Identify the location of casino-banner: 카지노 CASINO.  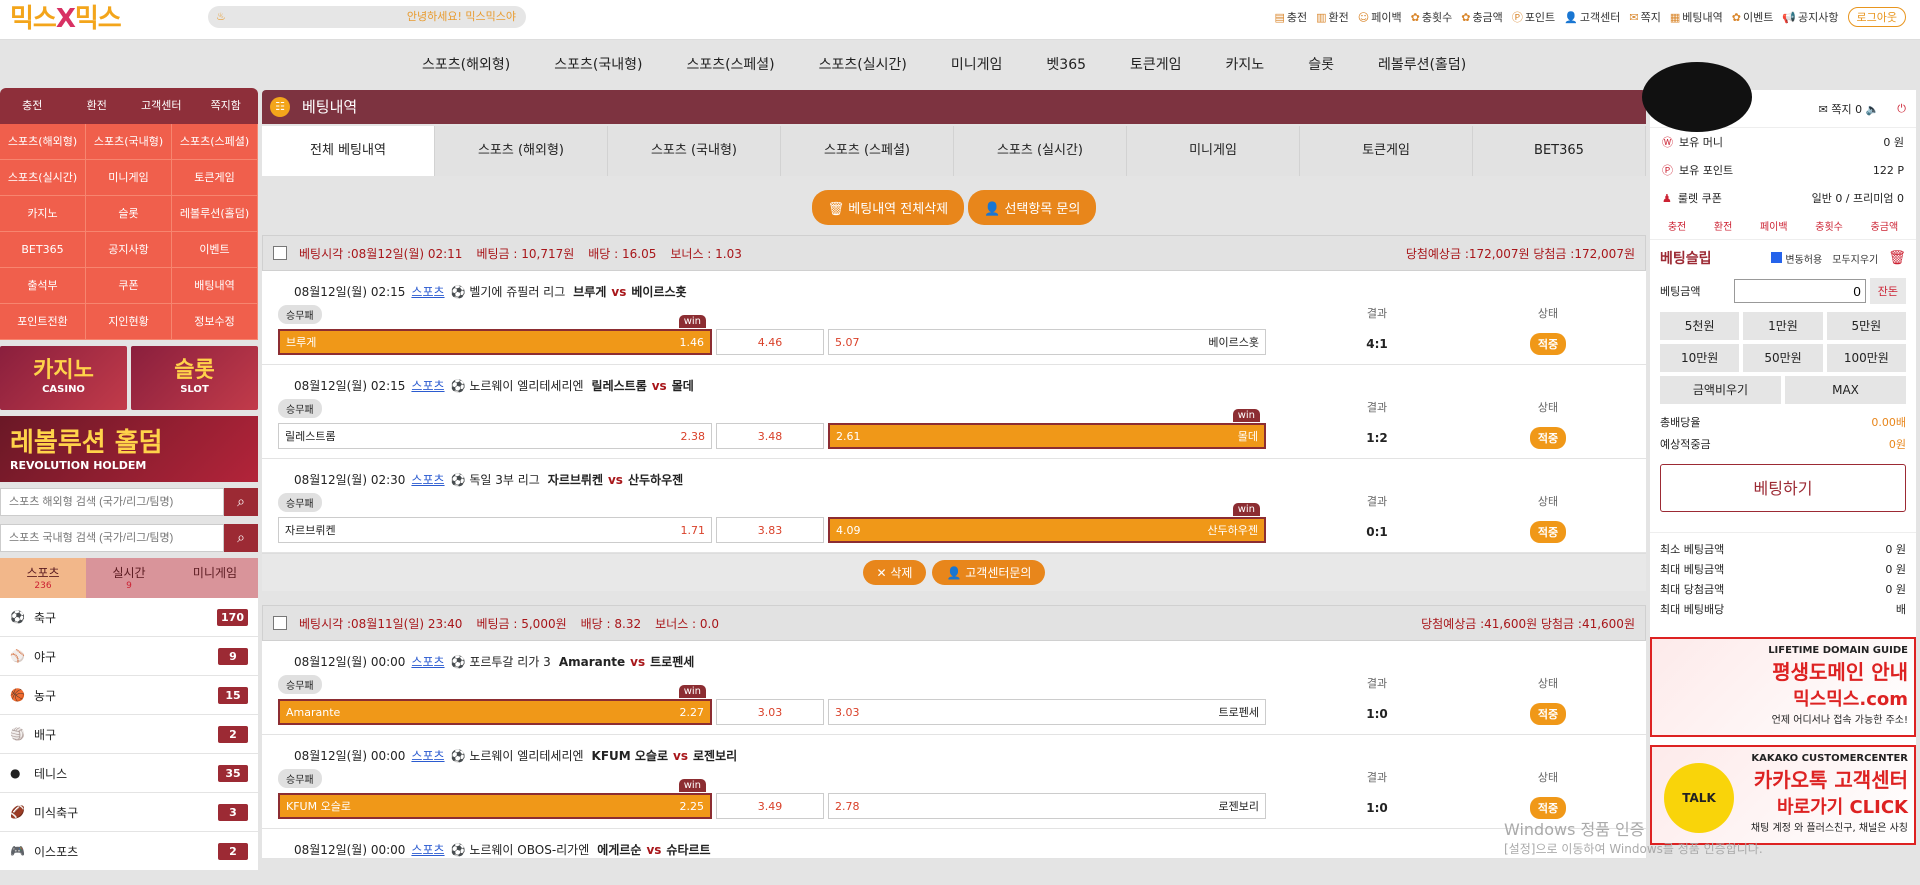
(63, 378).